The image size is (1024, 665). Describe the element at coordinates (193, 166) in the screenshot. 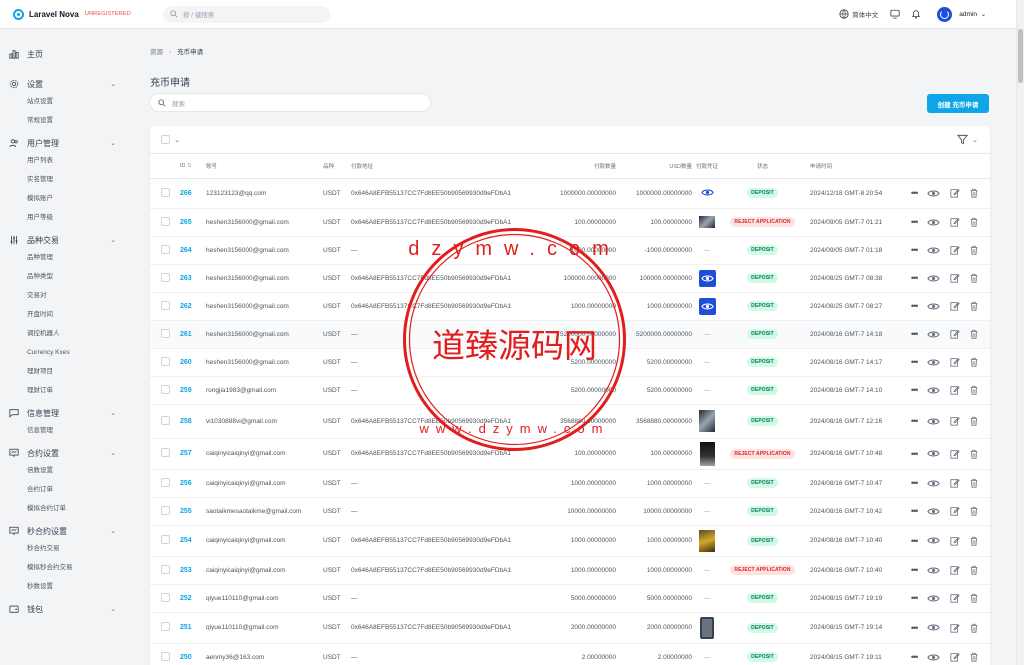

I see `column-header-id: ID ⇅` at that location.